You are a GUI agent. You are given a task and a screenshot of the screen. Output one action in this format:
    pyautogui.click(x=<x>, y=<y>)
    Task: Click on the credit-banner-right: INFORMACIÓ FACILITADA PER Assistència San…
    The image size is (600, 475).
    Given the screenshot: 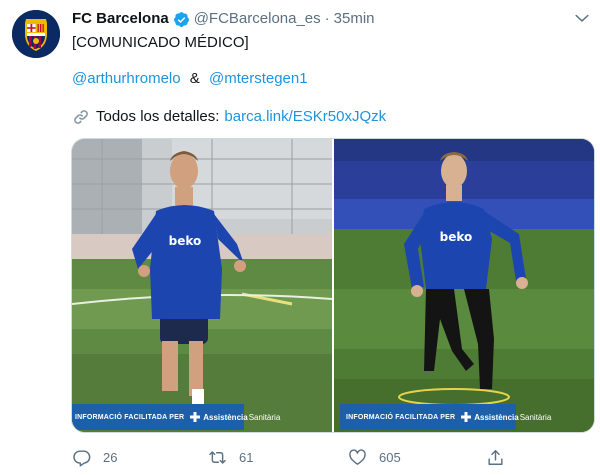 What is the action you would take?
    pyautogui.click(x=445, y=417)
    